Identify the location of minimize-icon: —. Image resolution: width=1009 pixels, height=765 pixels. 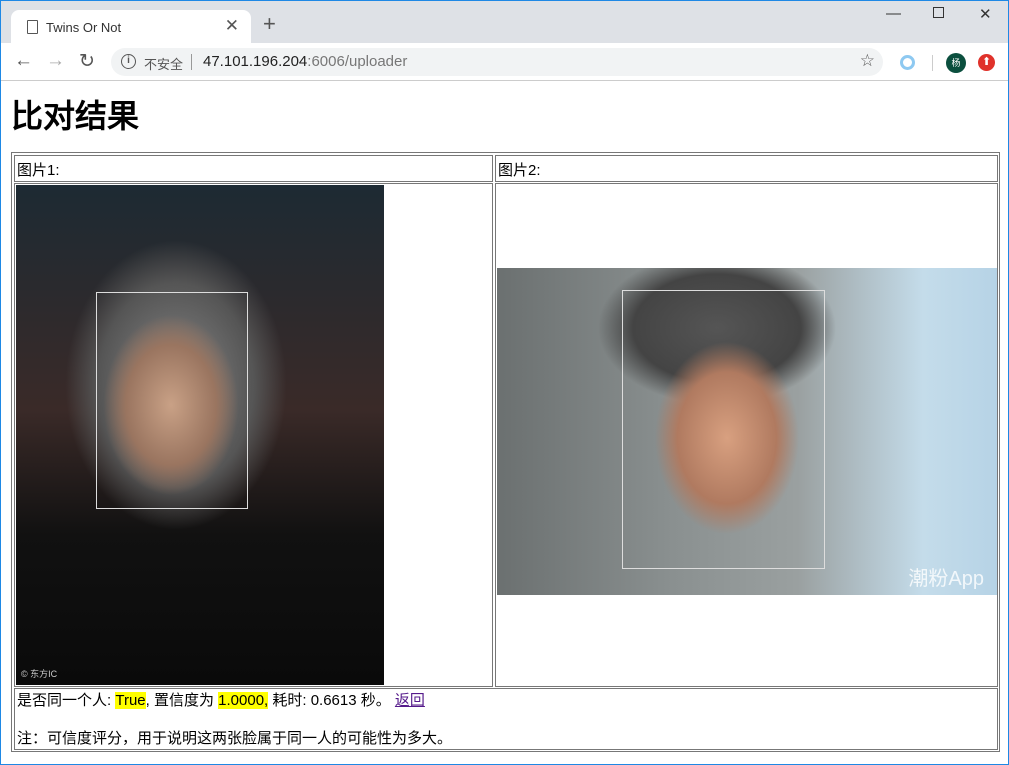
(893, 13).